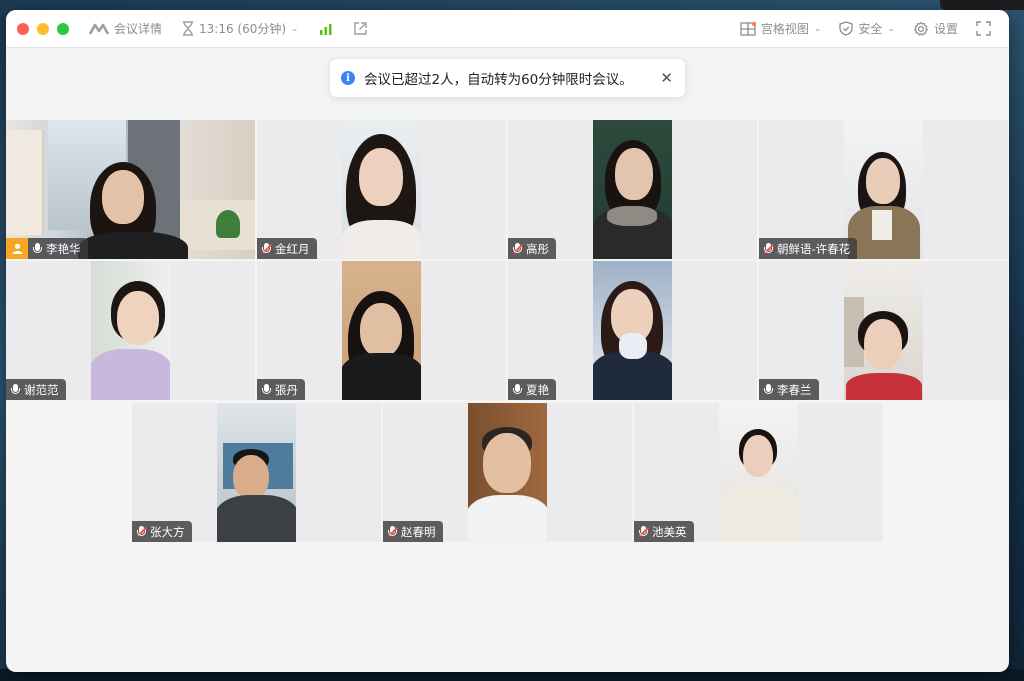 This screenshot has width=1024, height=681. What do you see at coordinates (23, 28) in the screenshot?
I see `close-window-button` at bounding box center [23, 28].